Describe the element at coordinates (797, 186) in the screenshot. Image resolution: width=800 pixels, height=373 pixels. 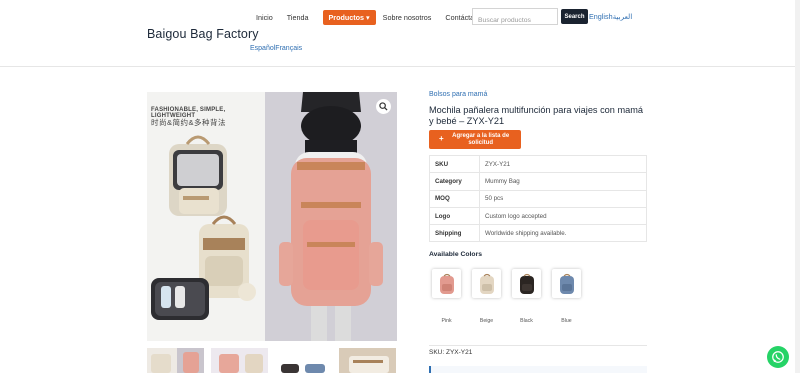
I see `page-scrollbar` at that location.